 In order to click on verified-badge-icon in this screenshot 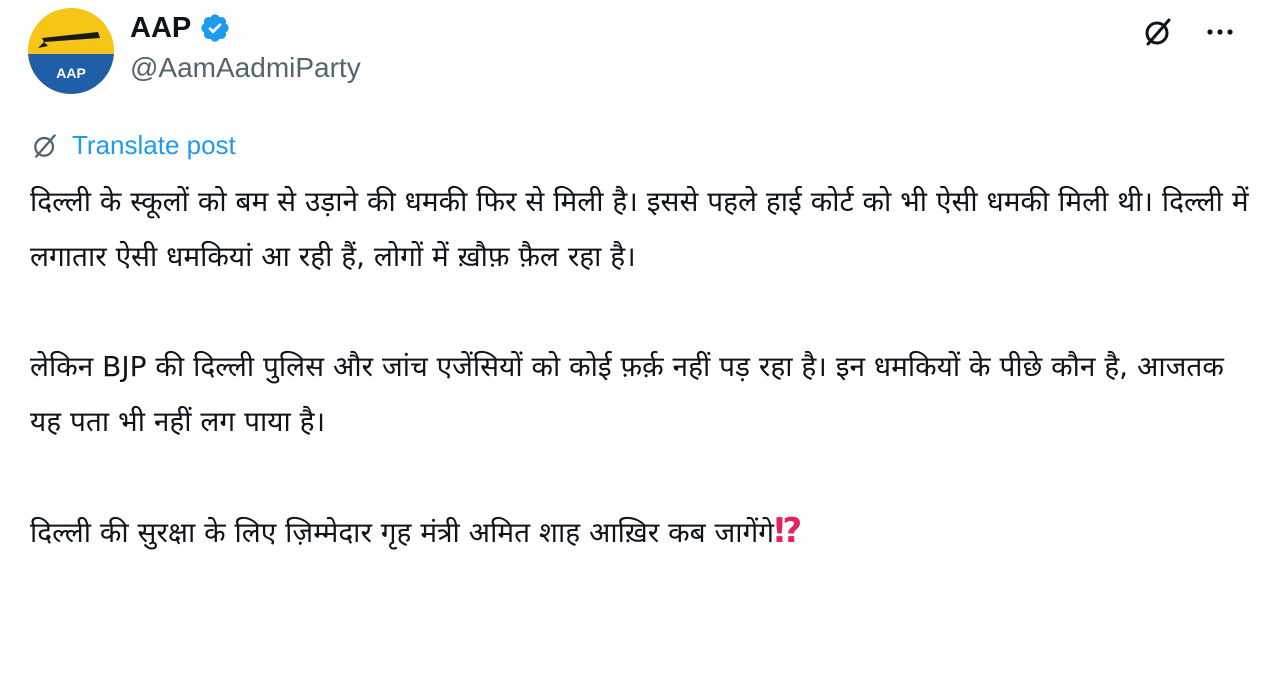, I will do `click(215, 28)`.